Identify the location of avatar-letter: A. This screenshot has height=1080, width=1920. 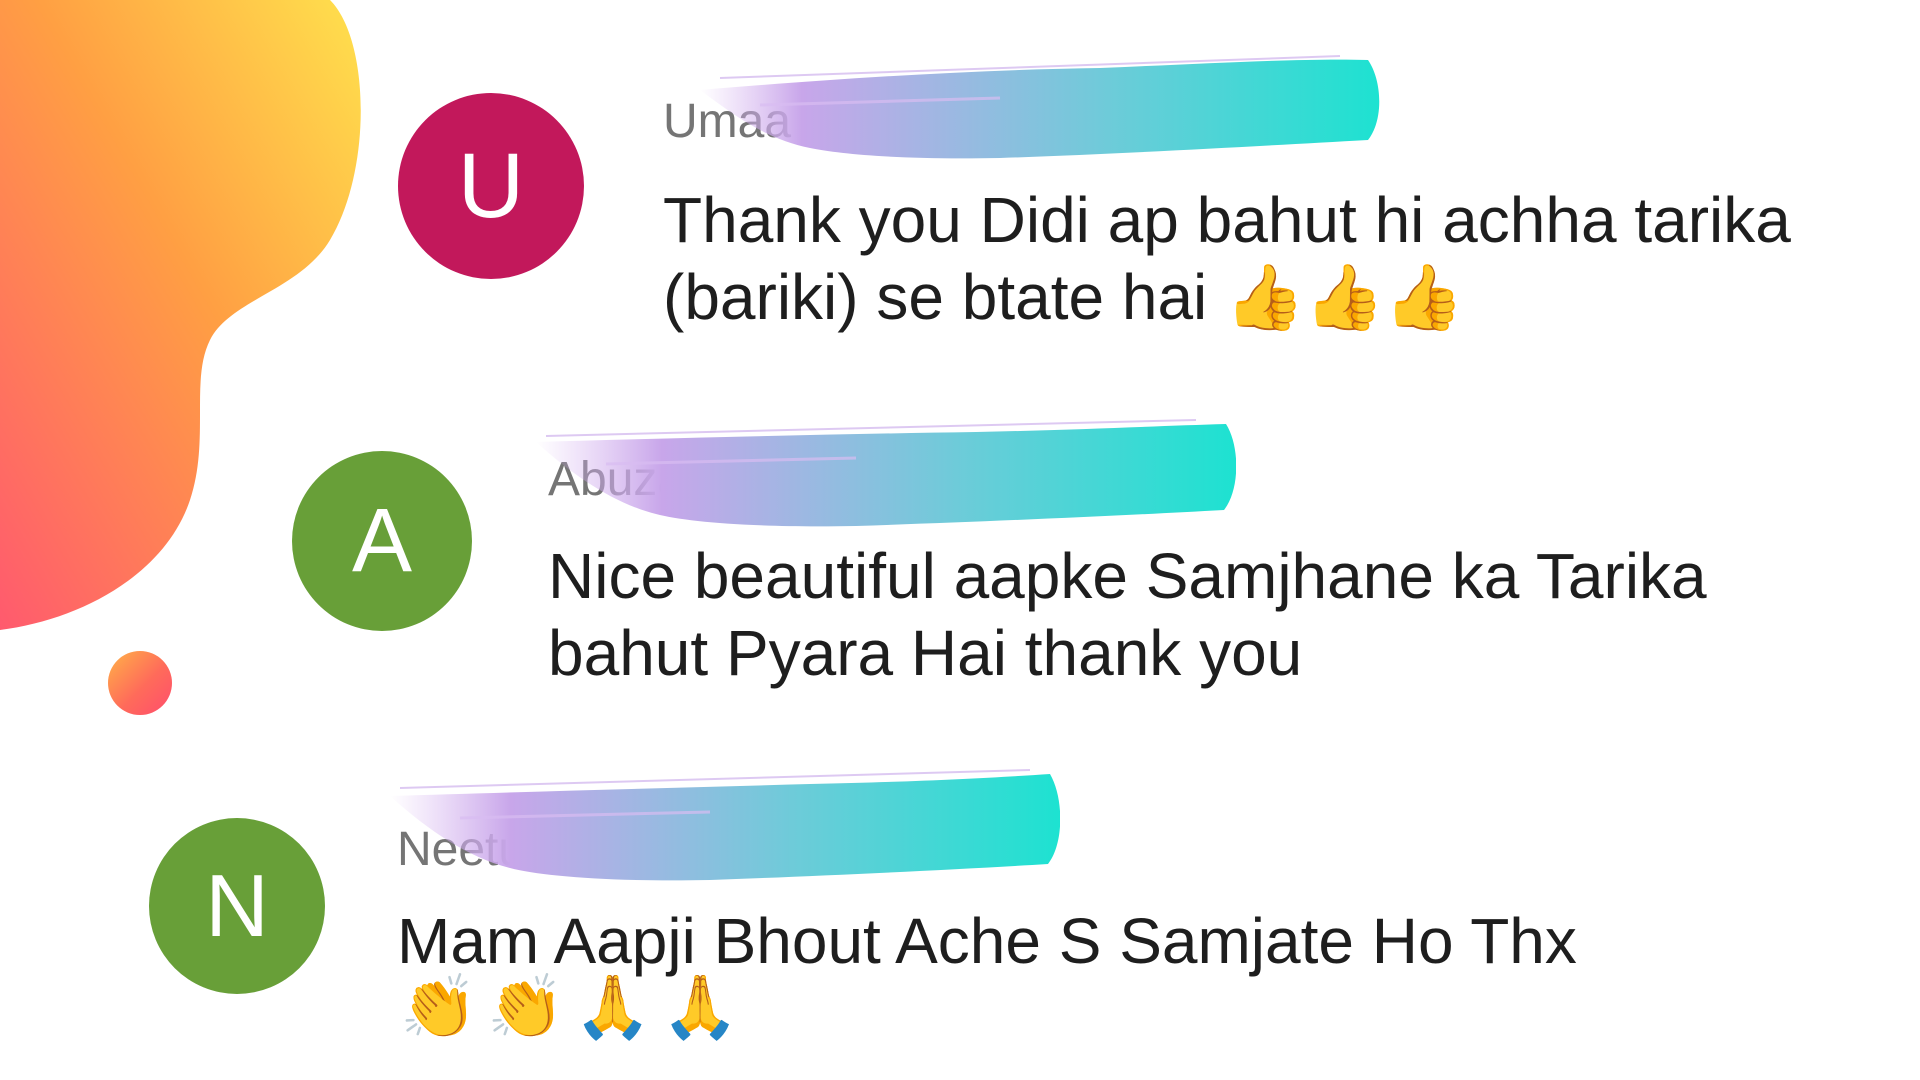
(382, 540).